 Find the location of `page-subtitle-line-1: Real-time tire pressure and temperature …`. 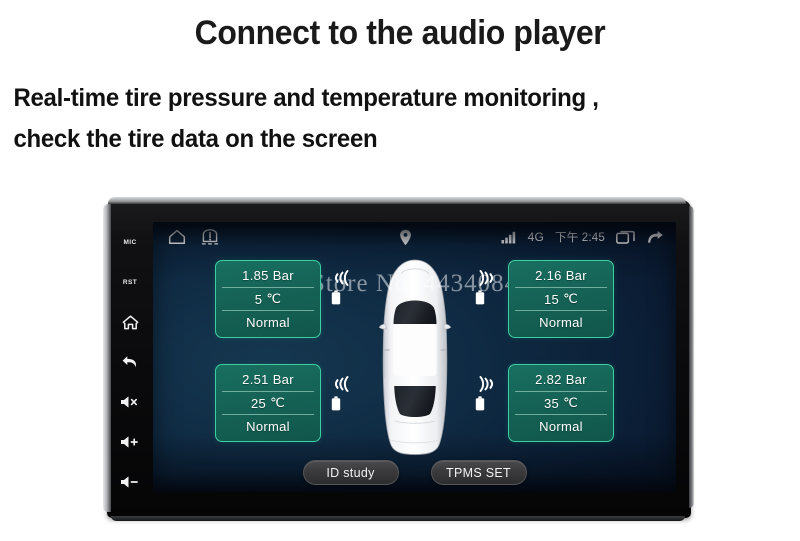

page-subtitle-line-1: Real-time tire pressure and temperature … is located at coordinates (306, 98).